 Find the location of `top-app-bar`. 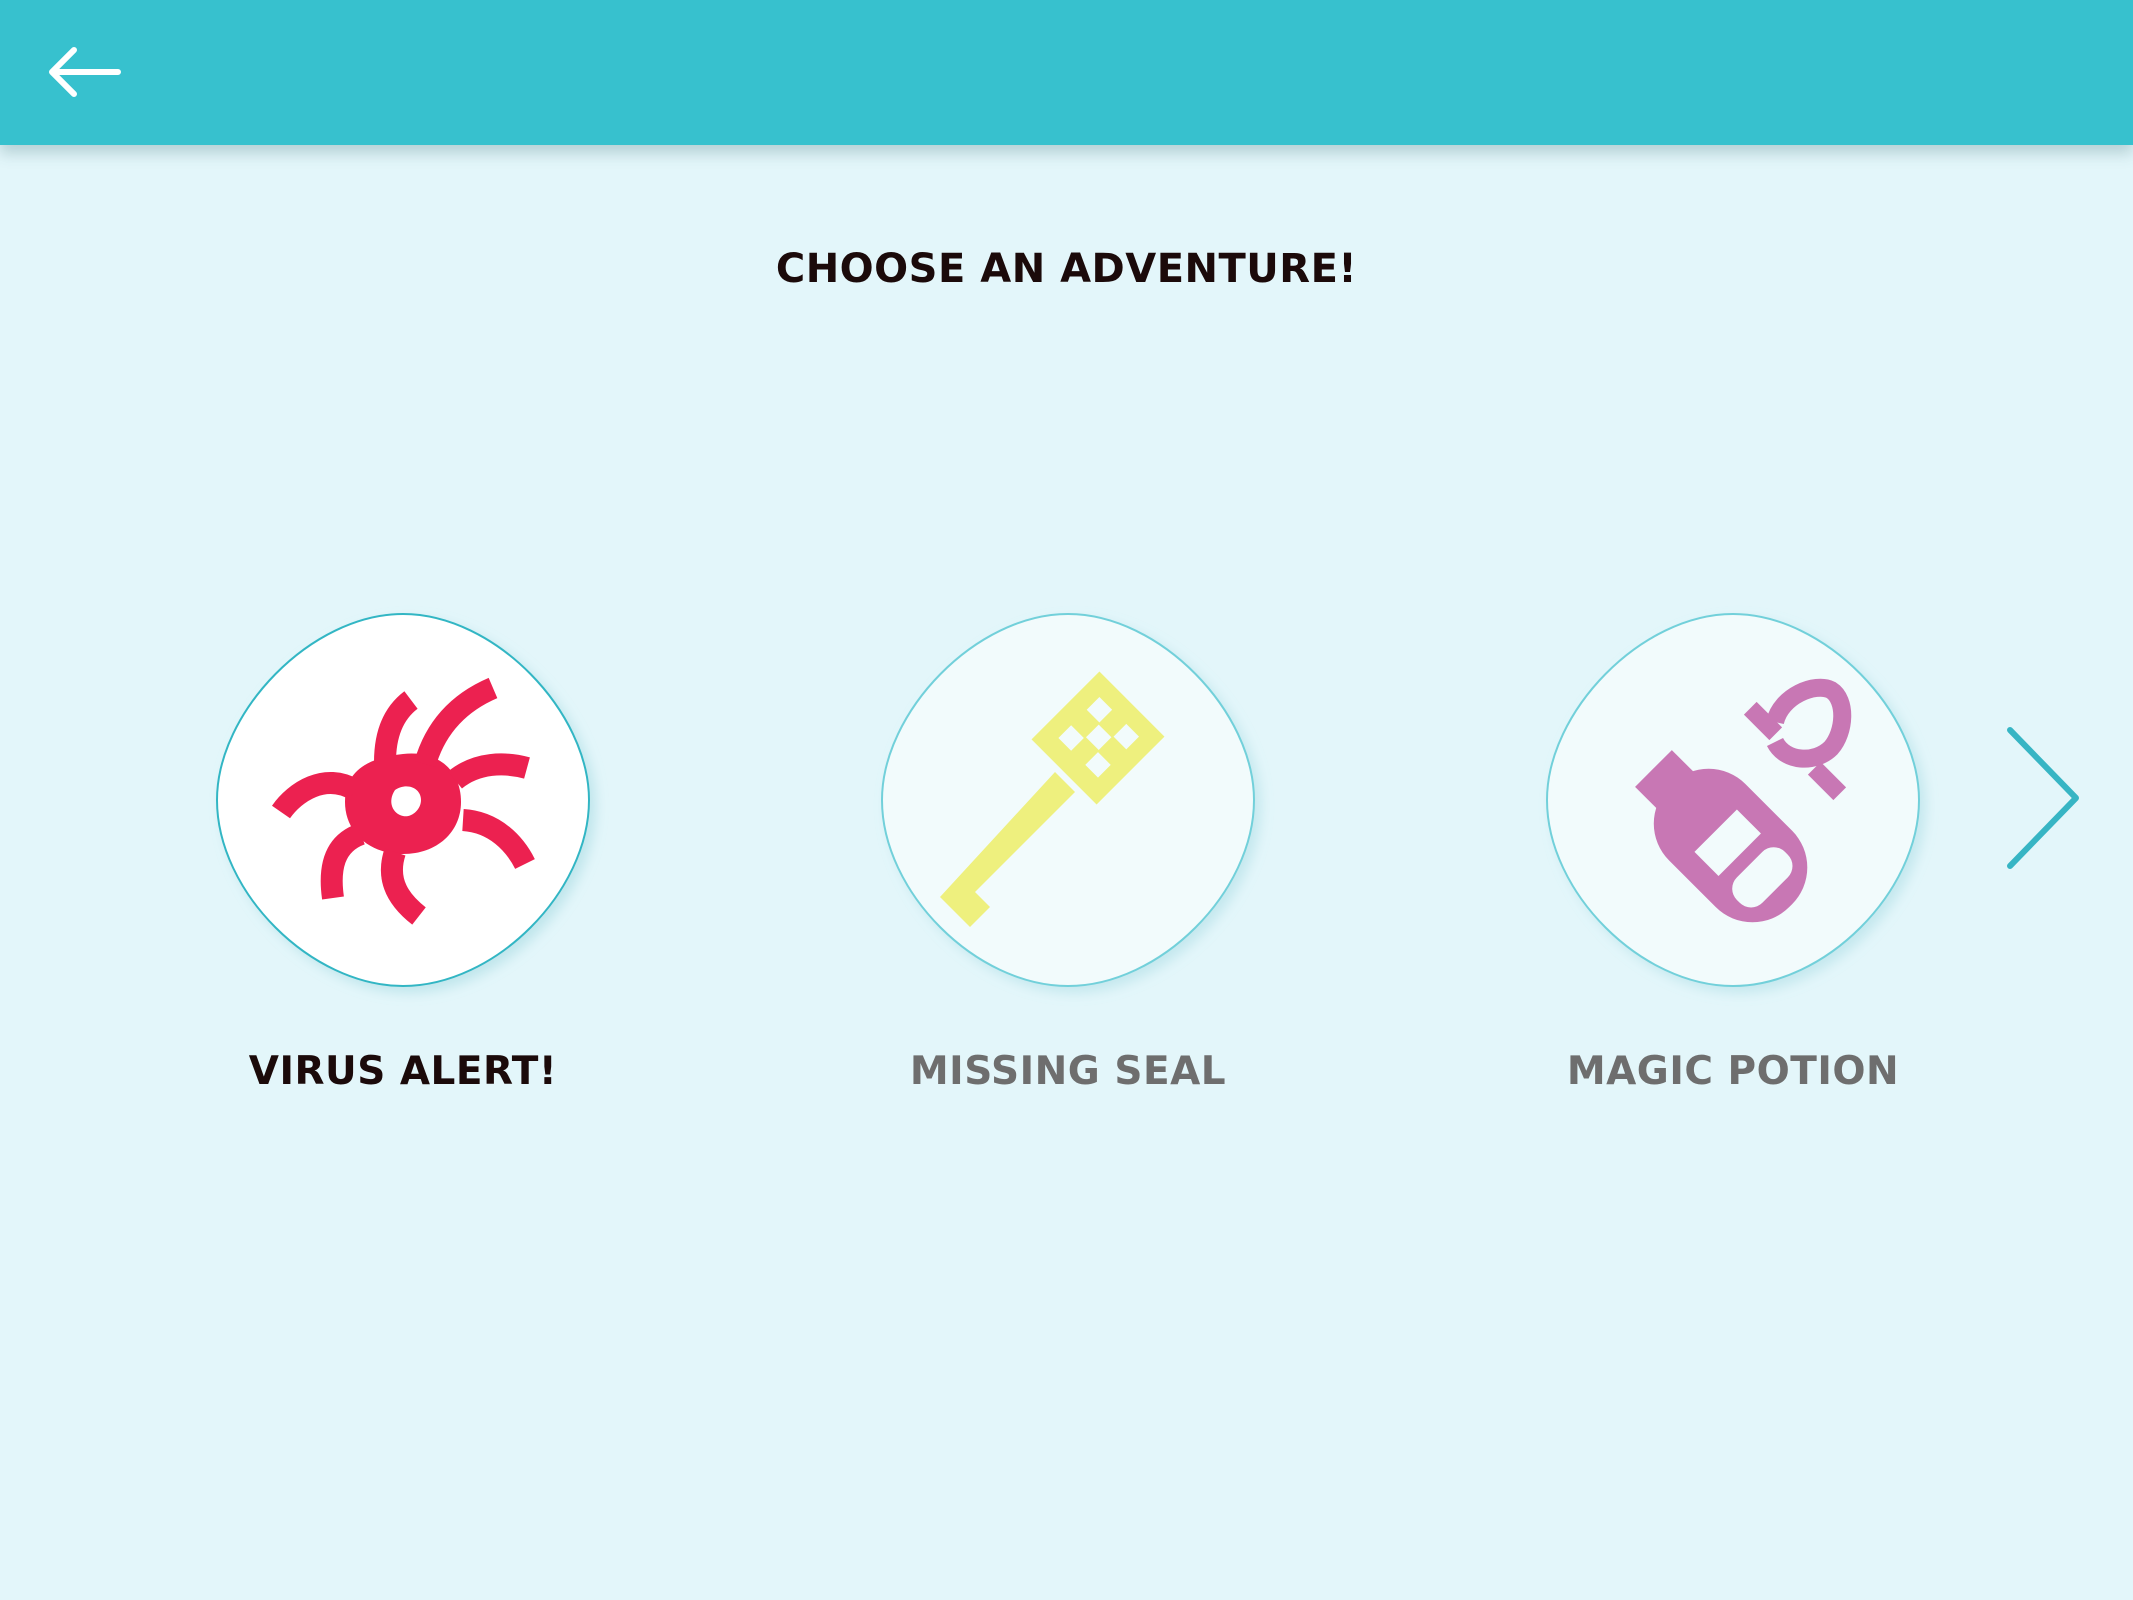

top-app-bar is located at coordinates (1066, 72).